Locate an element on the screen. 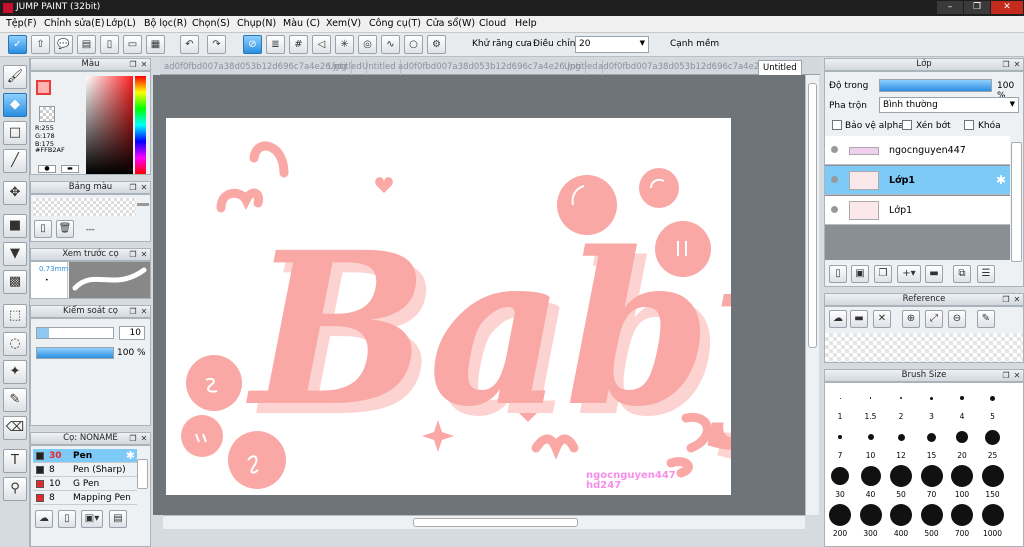  line-tool-icon: ╱ is located at coordinates (15, 161).